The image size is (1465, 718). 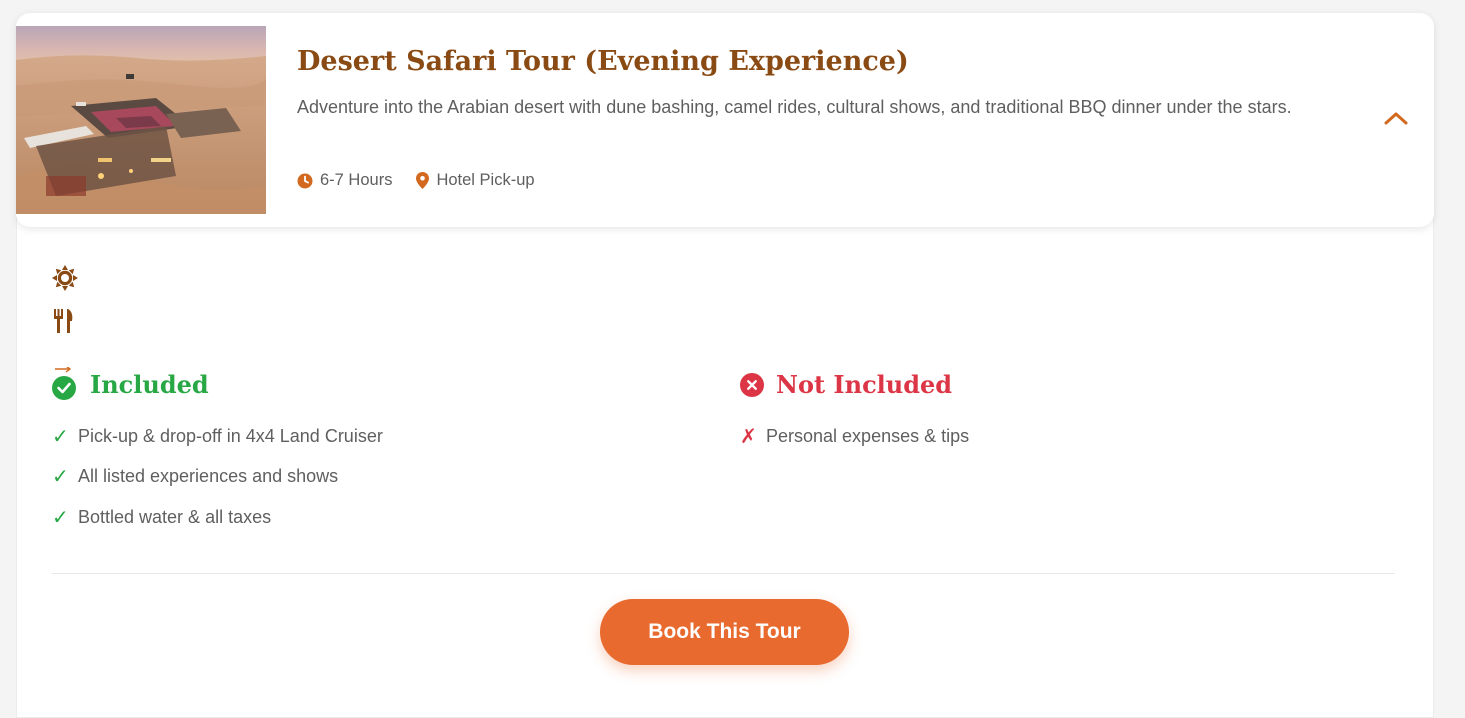 What do you see at coordinates (230, 436) in the screenshot?
I see `included-item-text: Pick-up & drop-off in 4x4 Land Cruiser` at bounding box center [230, 436].